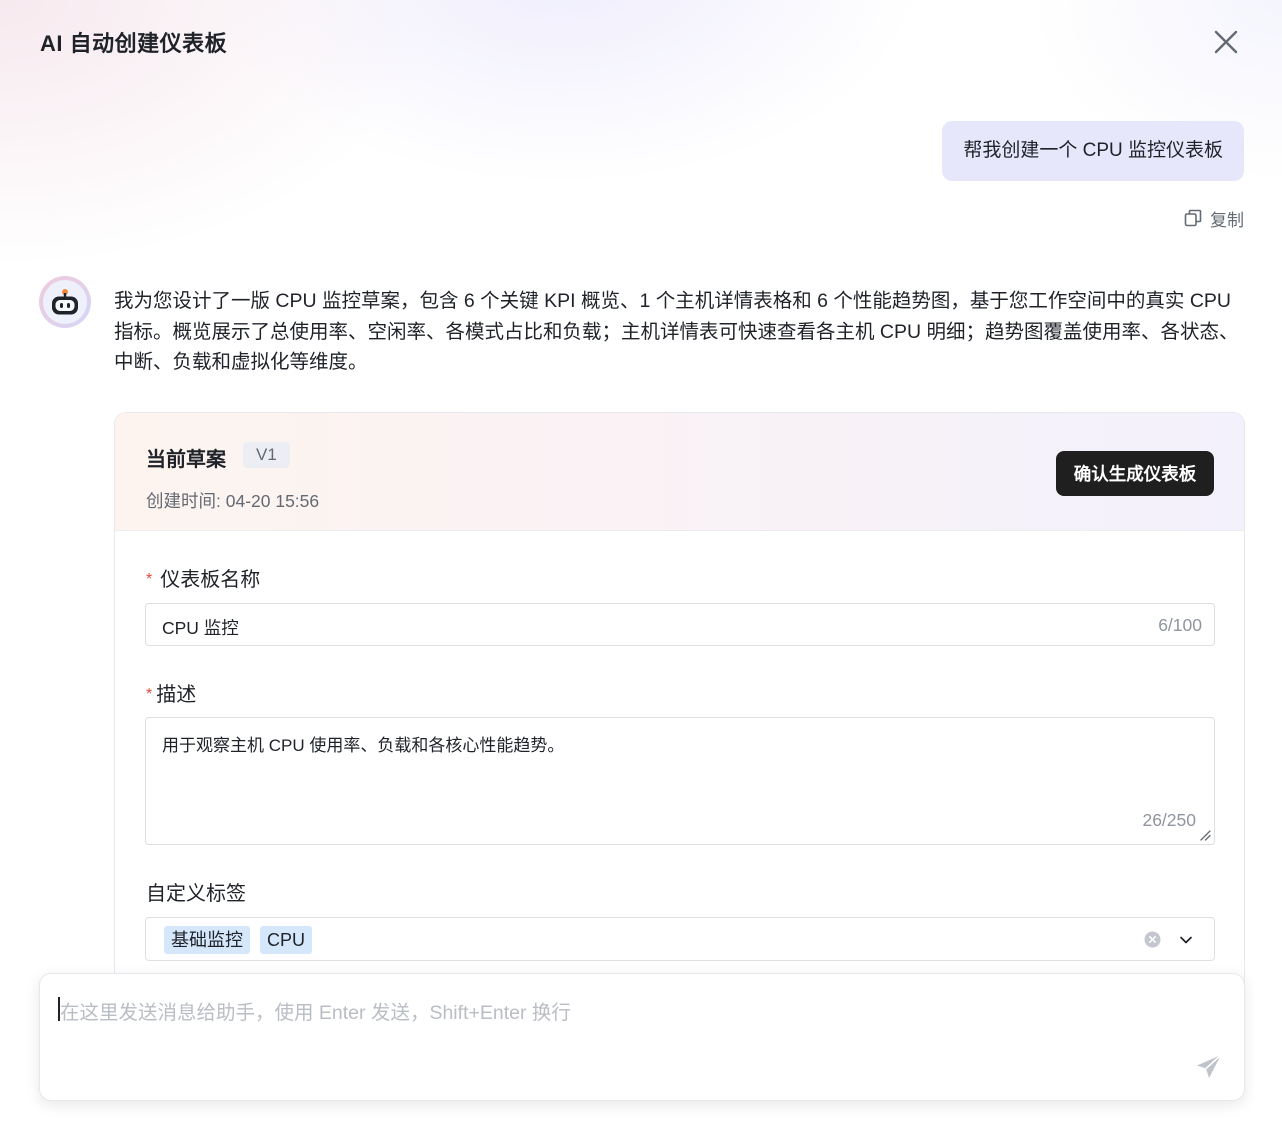  Describe the element at coordinates (1169, 820) in the screenshot. I see `description-counter: 26/250` at that location.